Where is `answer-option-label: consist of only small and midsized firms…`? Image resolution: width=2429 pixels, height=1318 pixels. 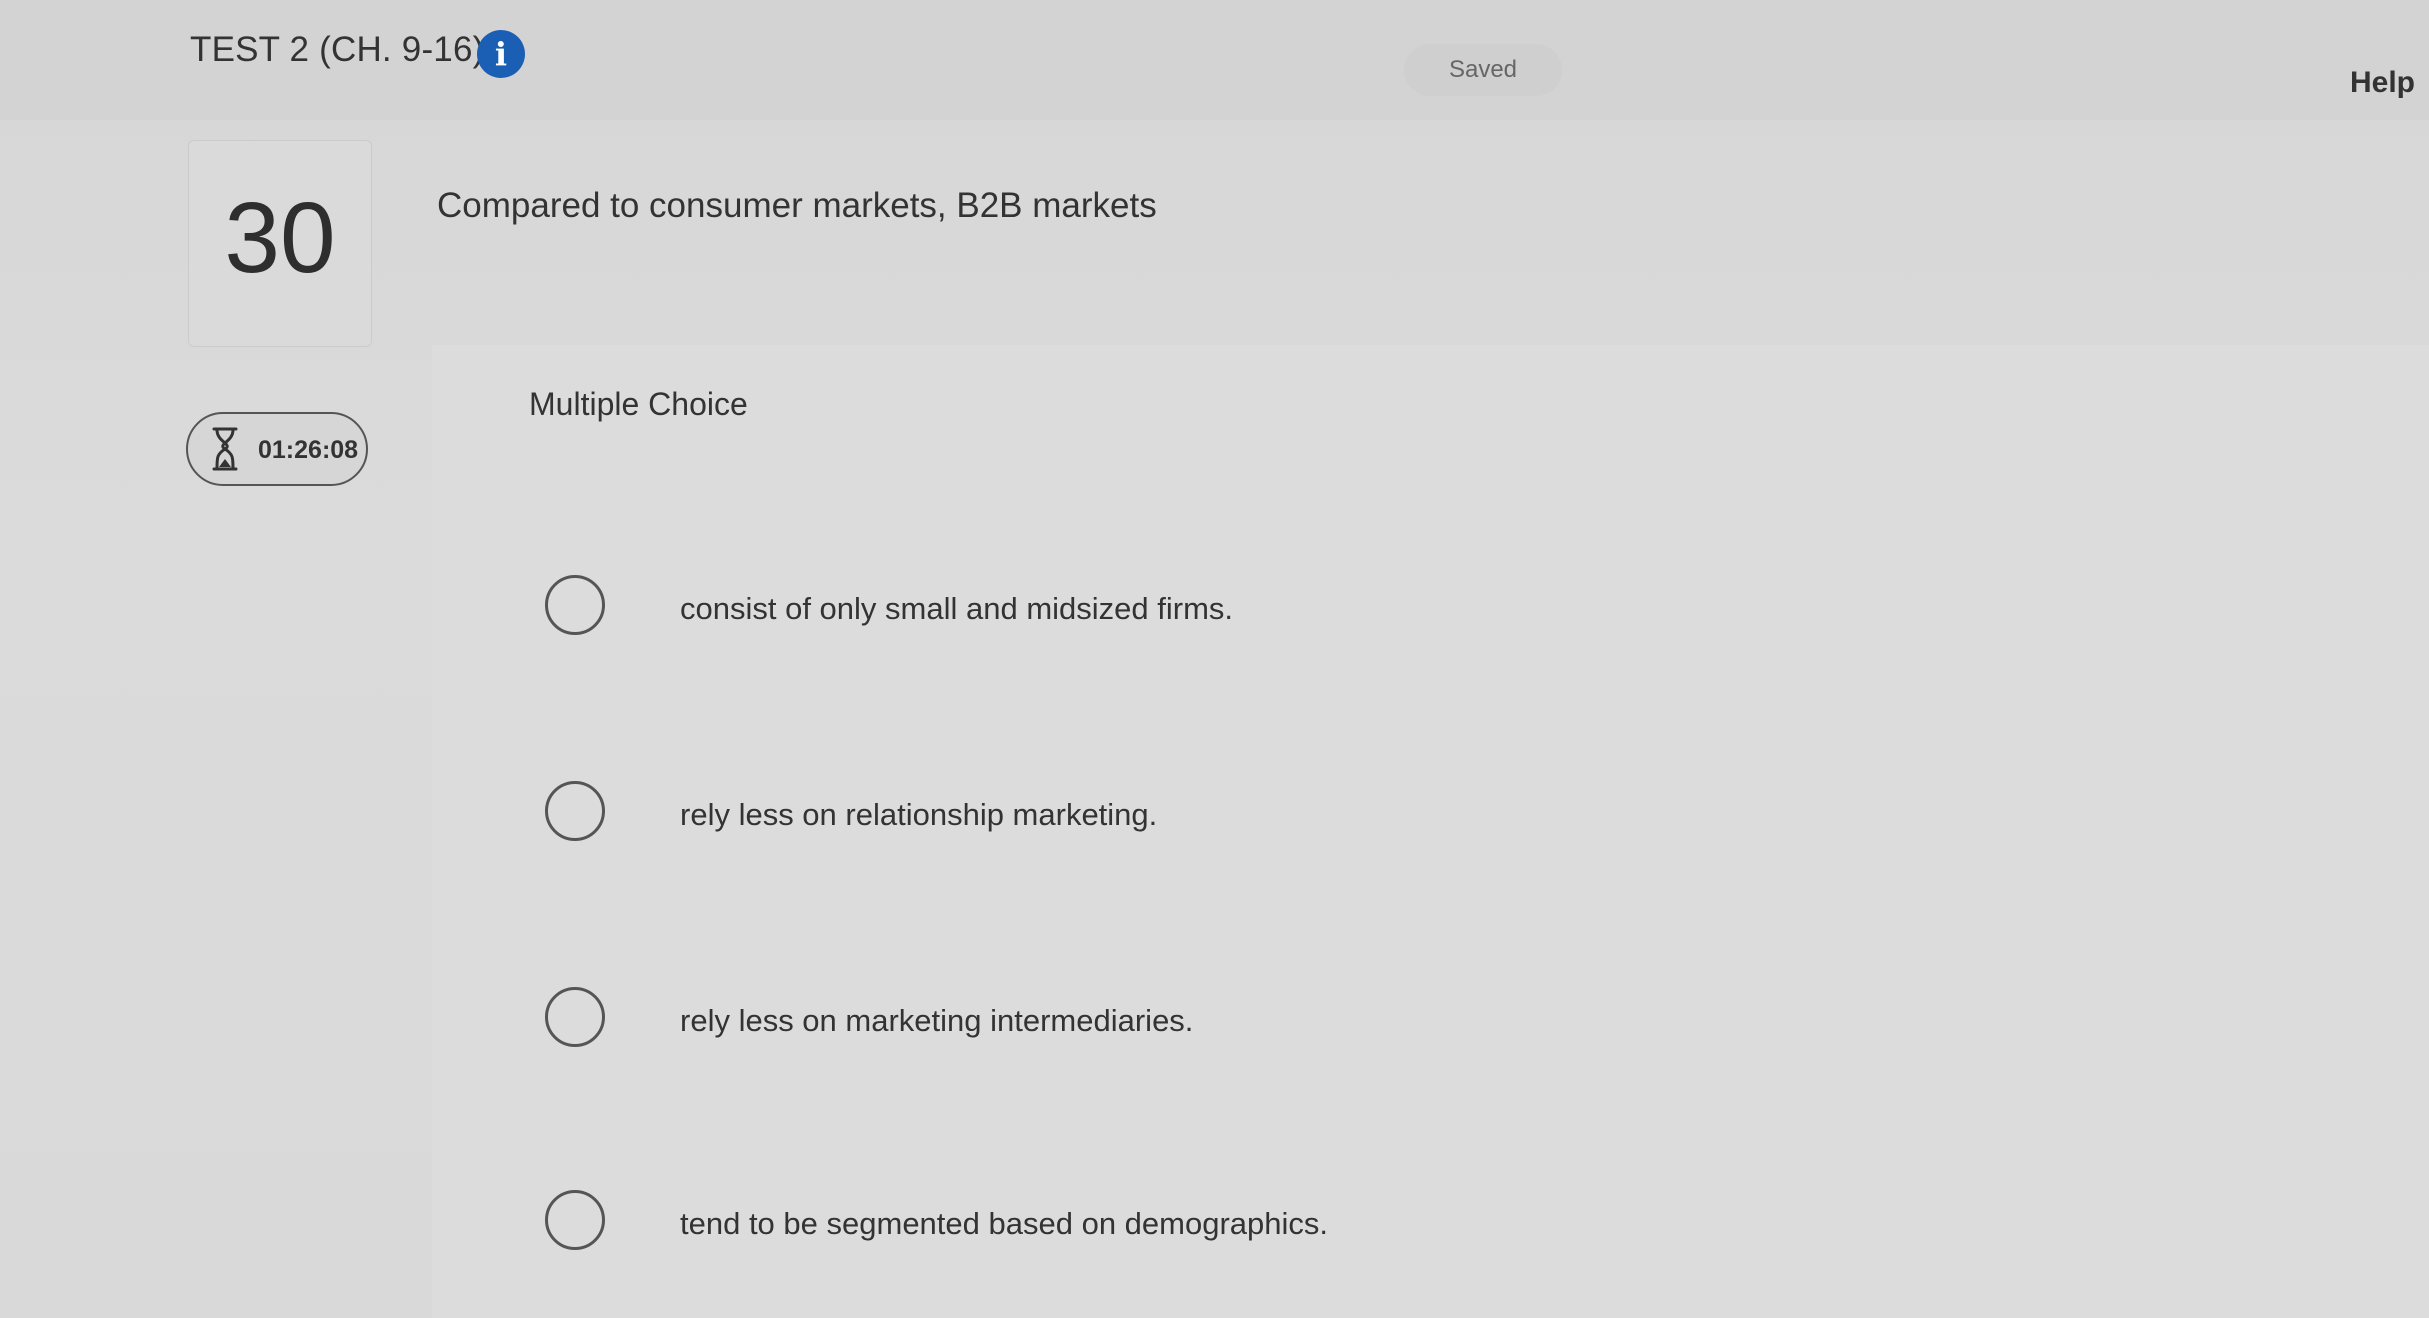 answer-option-label: consist of only small and midsized firms… is located at coordinates (956, 609).